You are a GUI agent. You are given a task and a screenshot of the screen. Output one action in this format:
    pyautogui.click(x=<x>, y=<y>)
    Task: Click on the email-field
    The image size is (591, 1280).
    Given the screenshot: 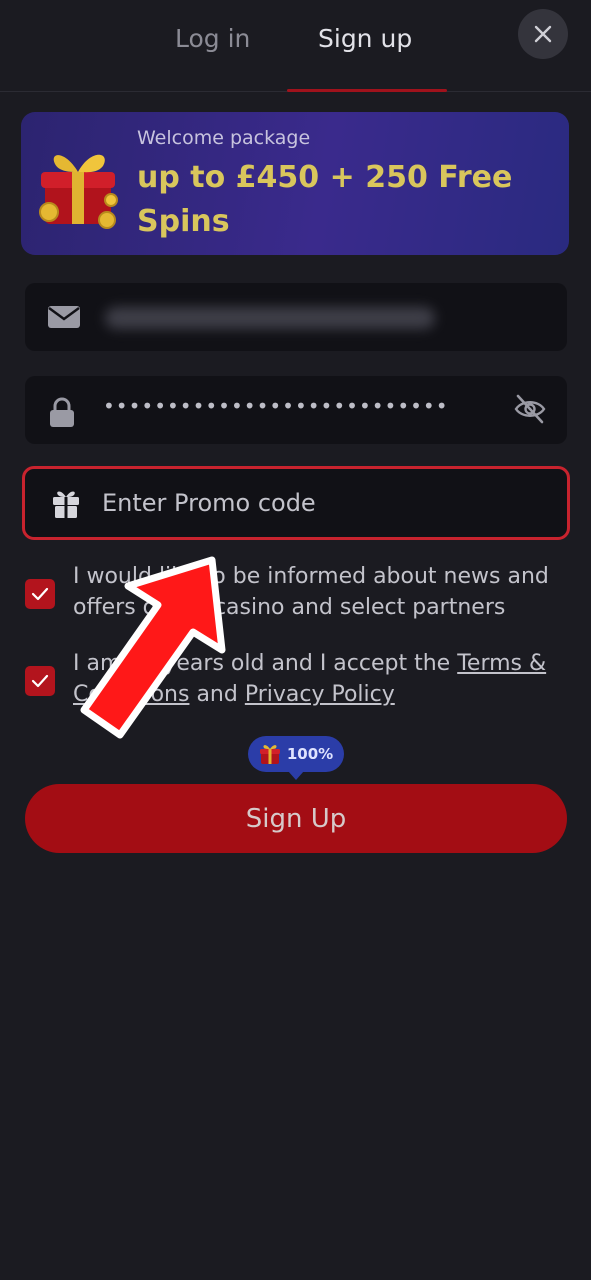 What is the action you would take?
    pyautogui.click(x=296, y=317)
    